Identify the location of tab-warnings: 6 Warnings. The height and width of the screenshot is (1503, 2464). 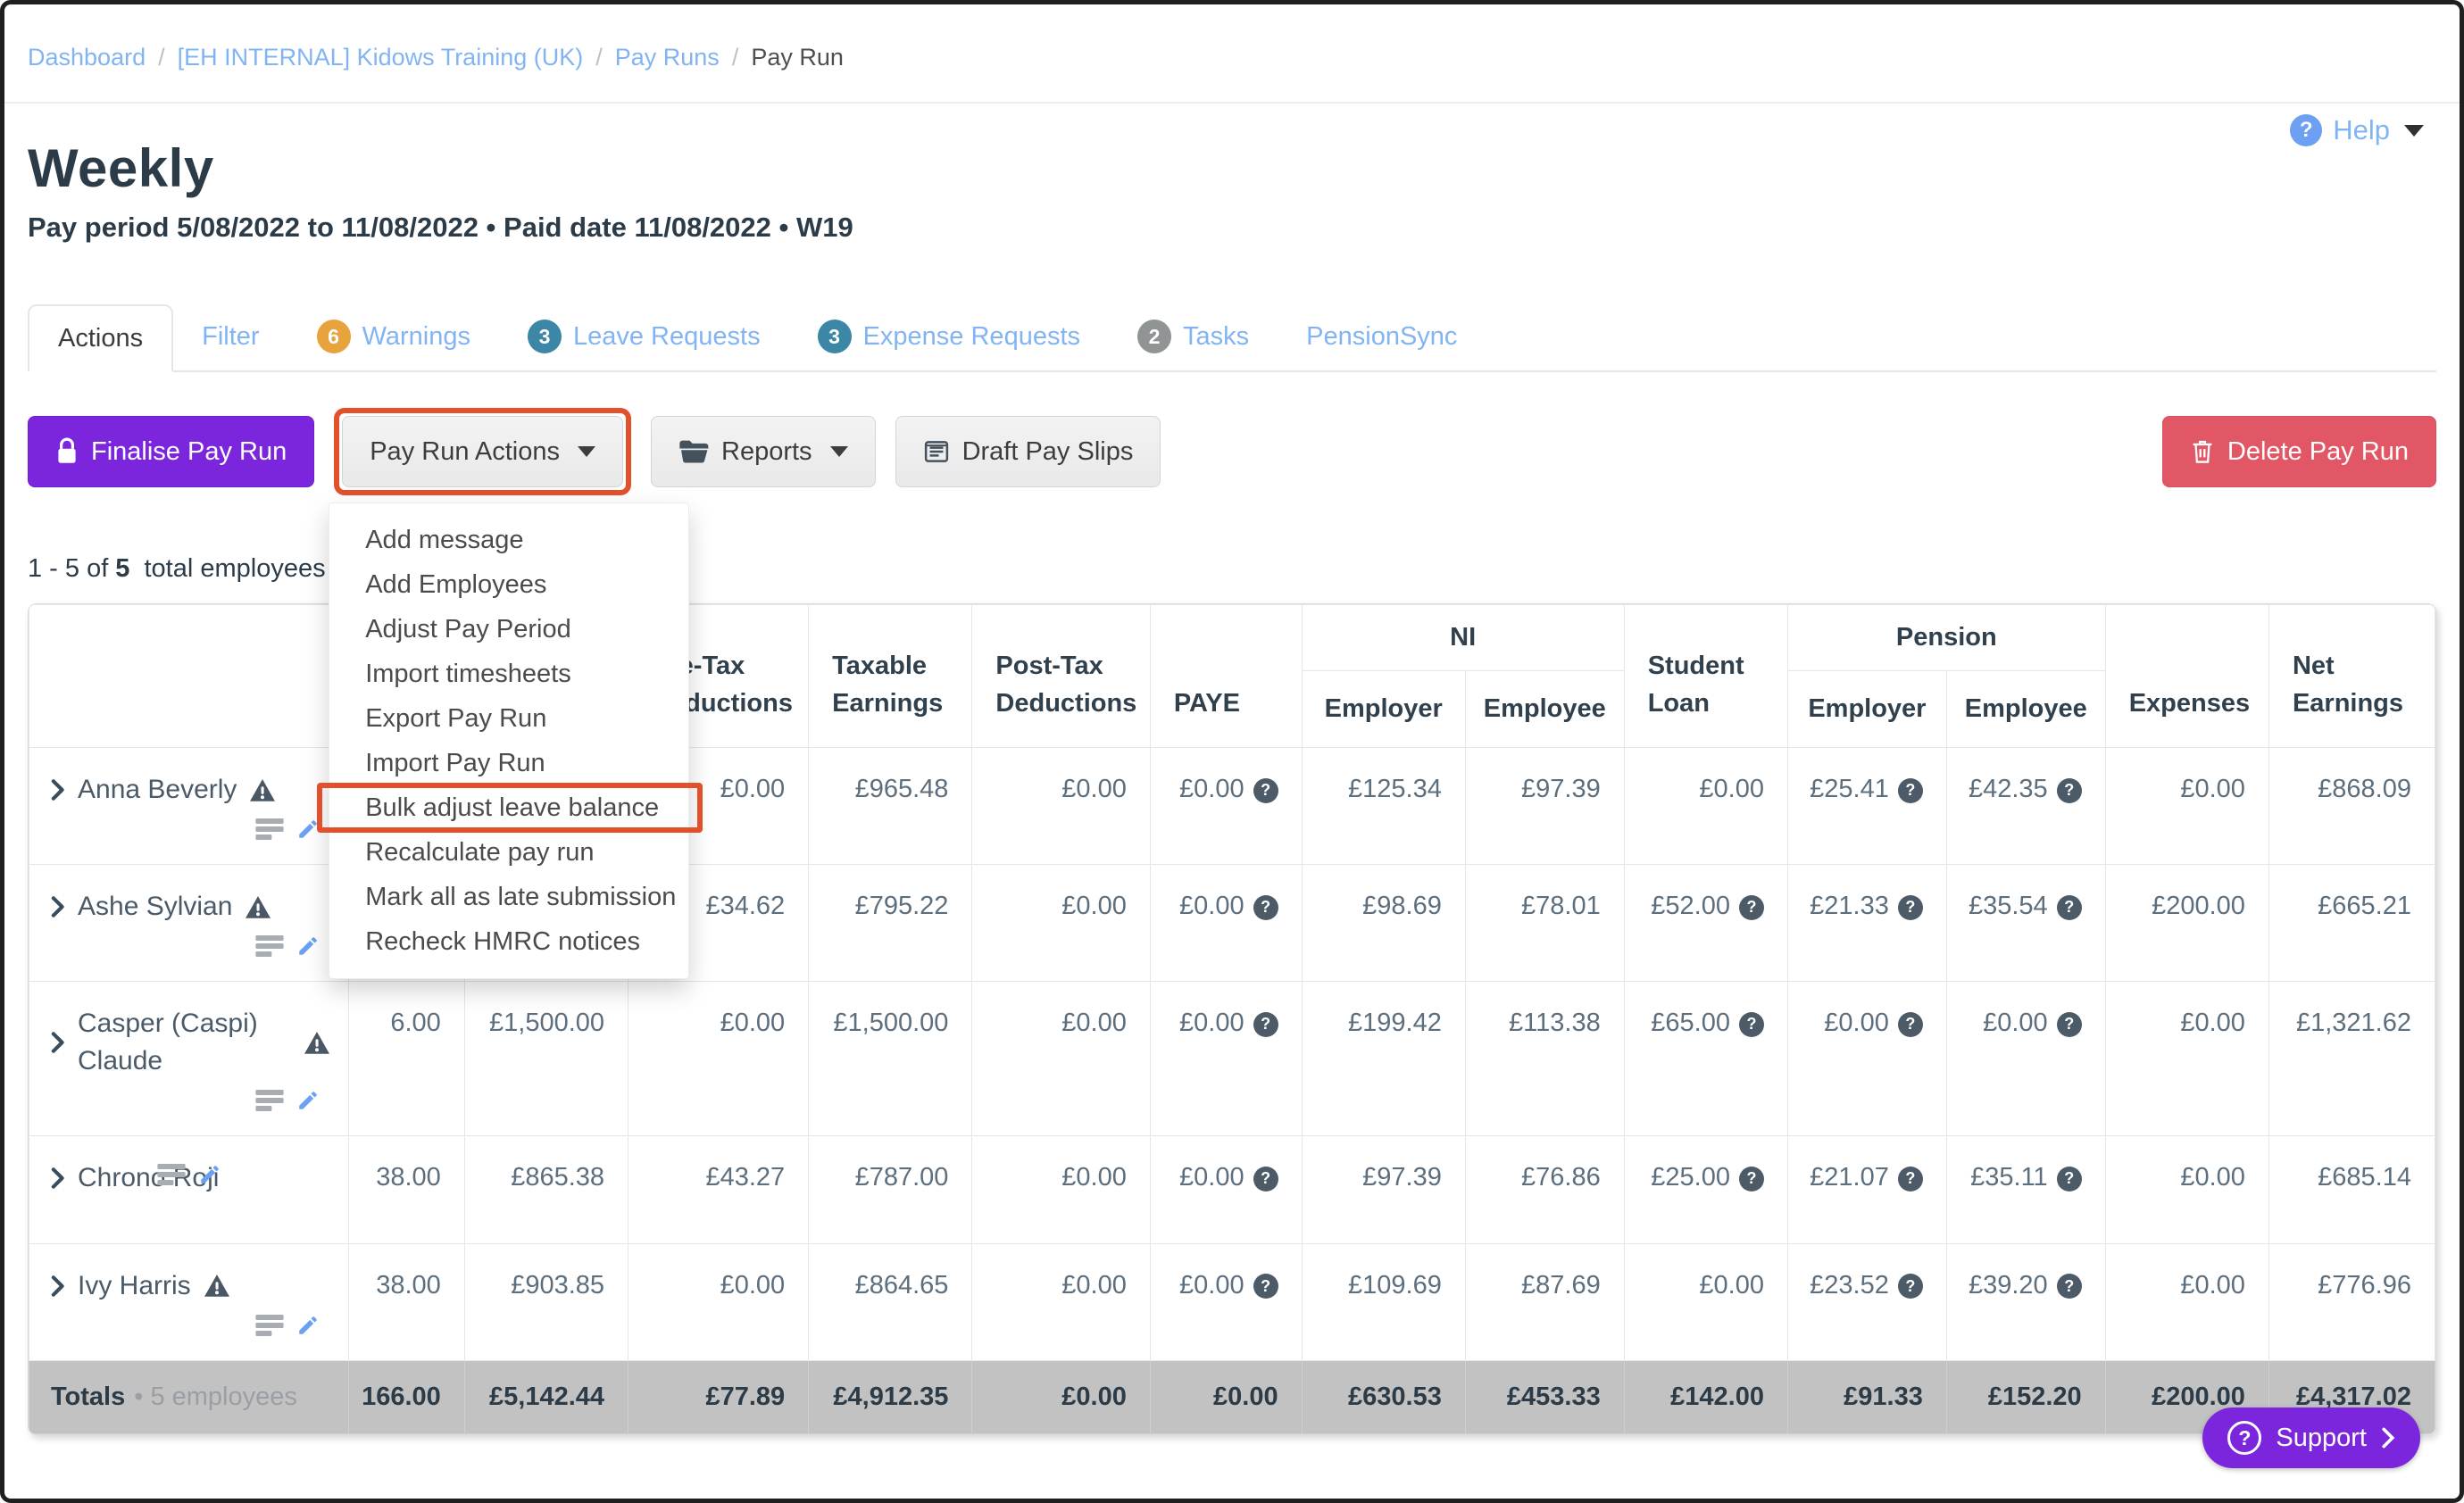
(393, 337).